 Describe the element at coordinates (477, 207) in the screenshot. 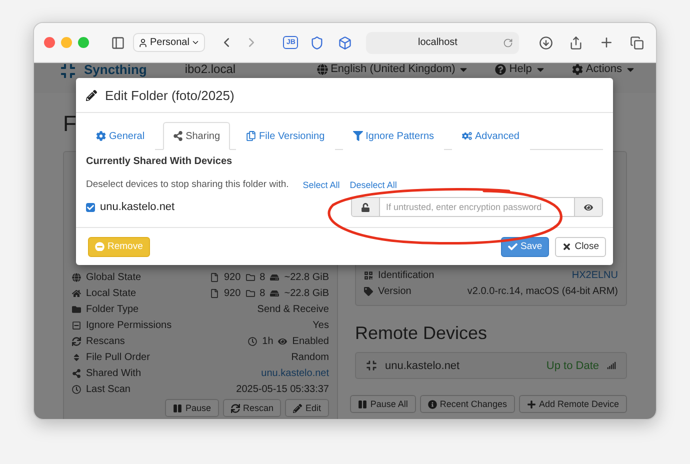

I see `password-field: If untrusted, enter encryption password` at that location.